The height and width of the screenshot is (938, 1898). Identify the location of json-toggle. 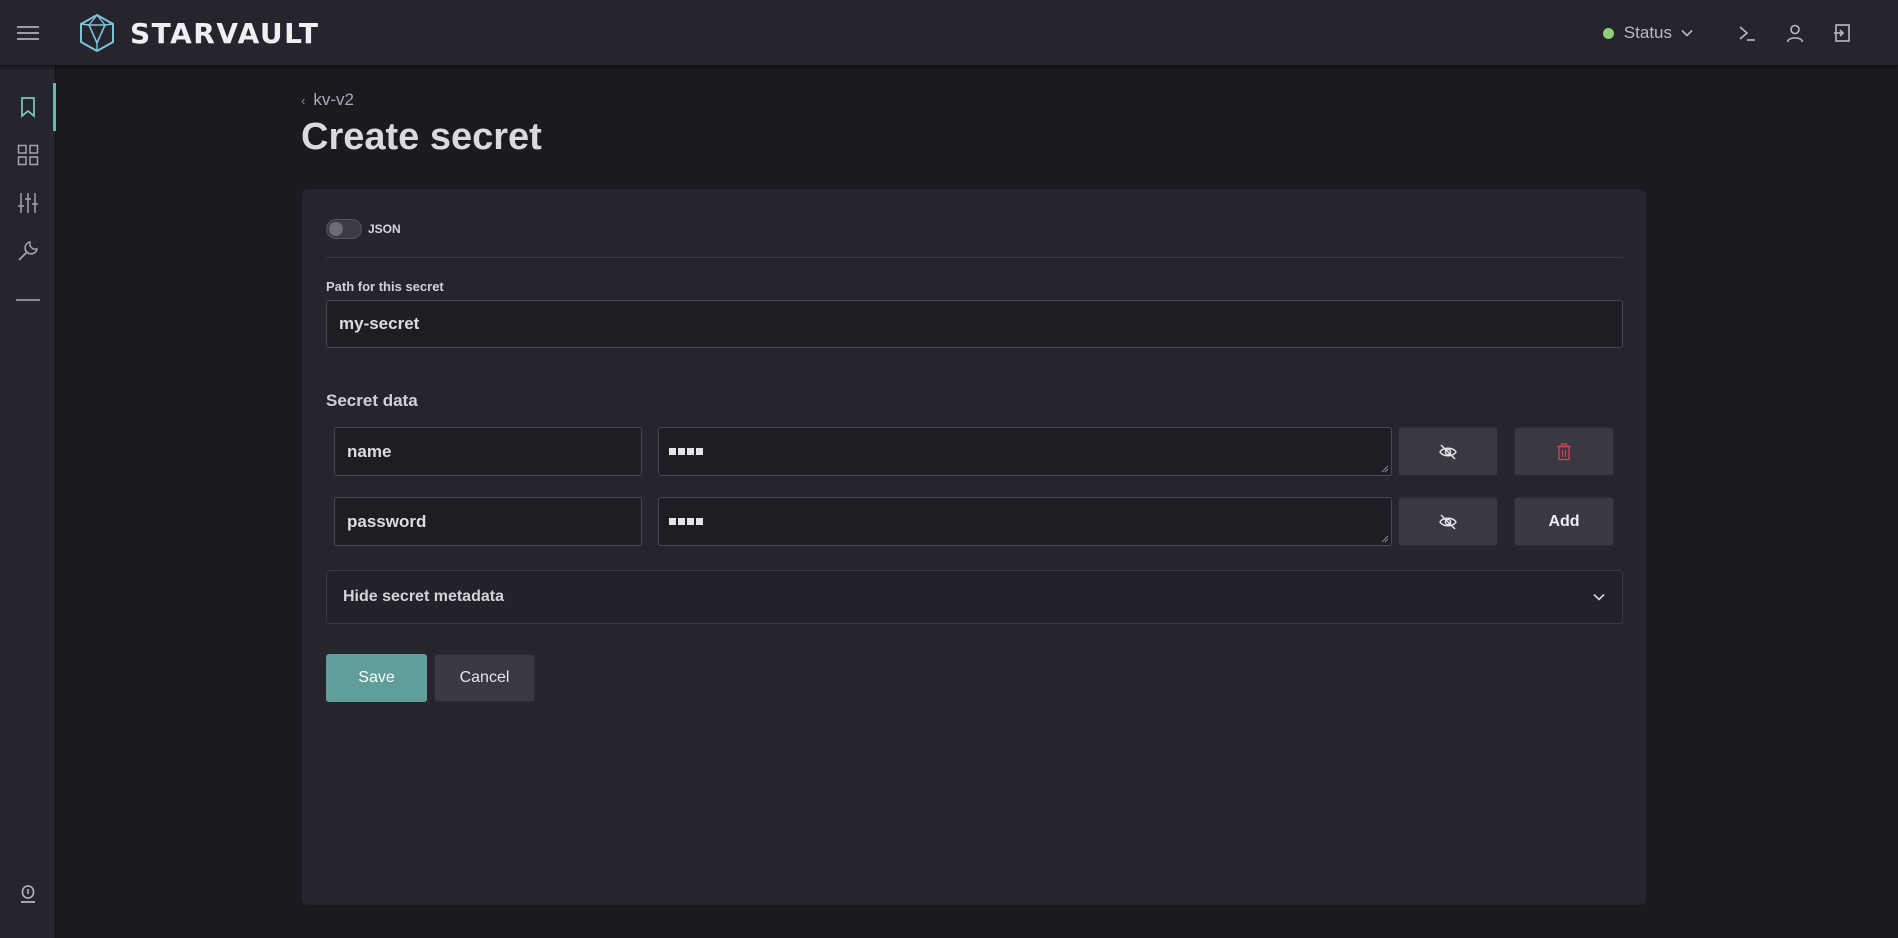
(344, 229).